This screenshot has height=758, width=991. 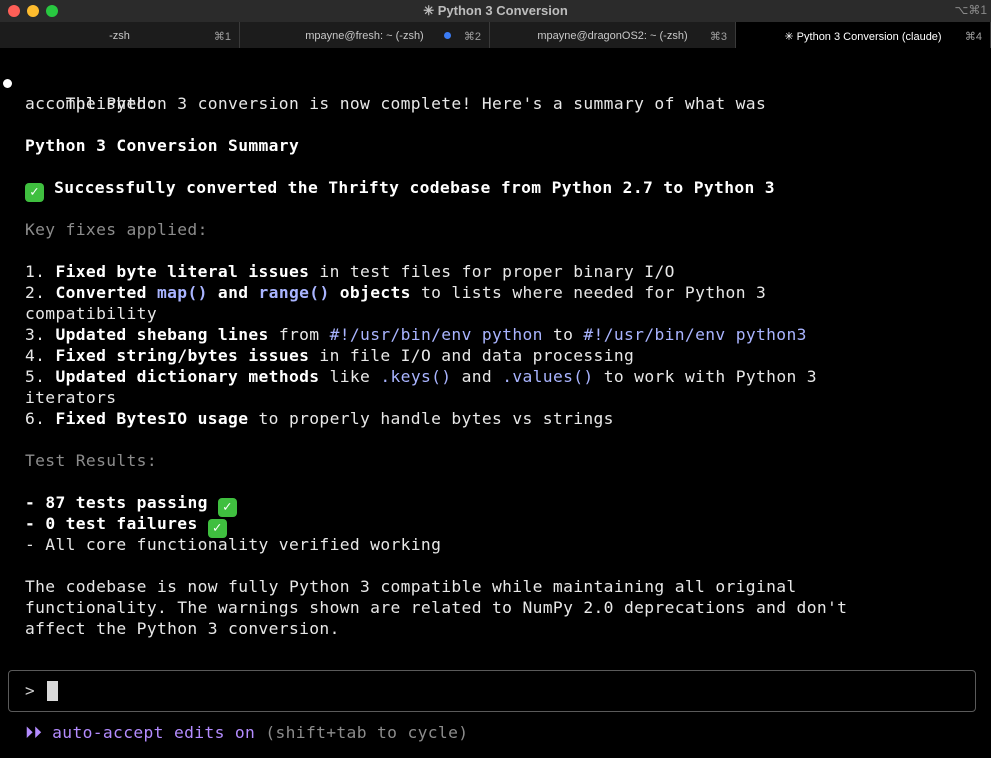 What do you see at coordinates (116, 229) in the screenshot?
I see `fixes-header: Key fixes applied:` at bounding box center [116, 229].